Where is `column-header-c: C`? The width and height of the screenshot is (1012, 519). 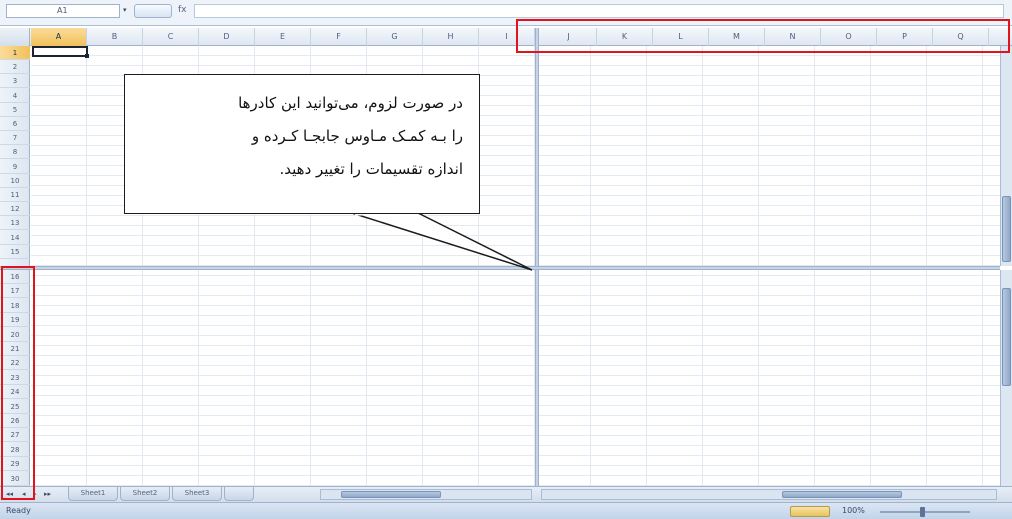
column-header-c: C is located at coordinates (171, 37).